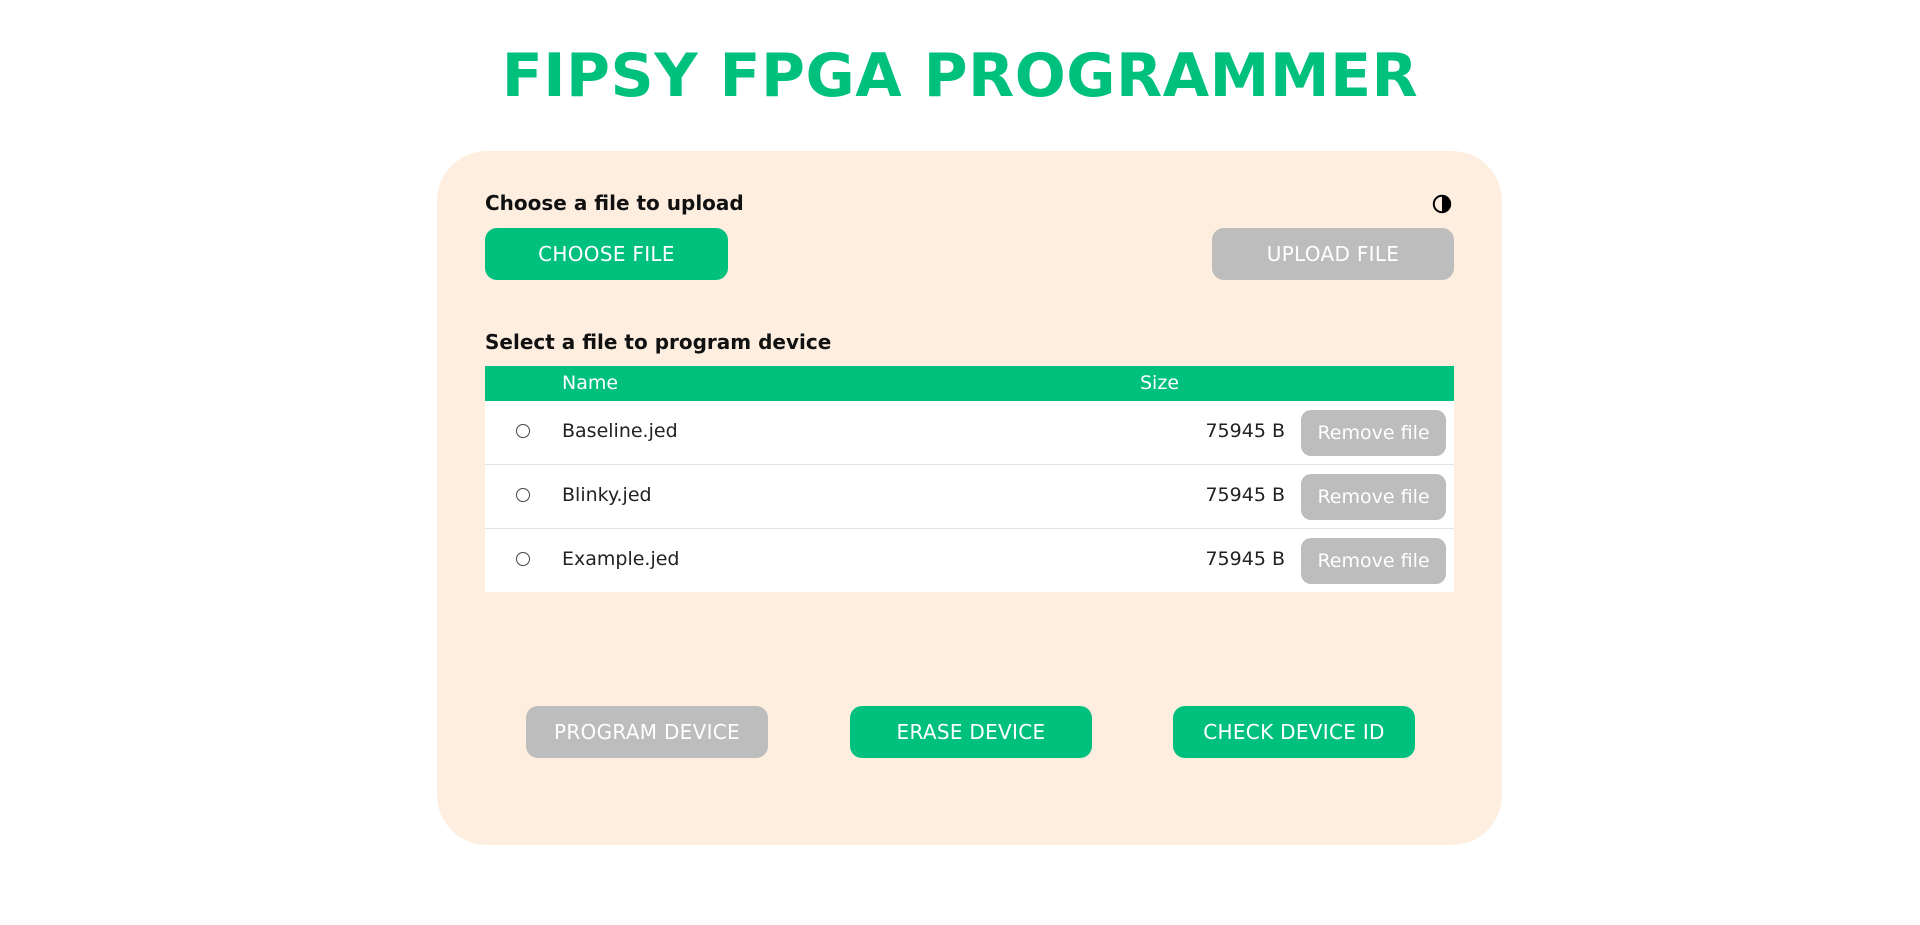 Image resolution: width=1920 pixels, height=925 pixels. Describe the element at coordinates (590, 383) in the screenshot. I see `column-header-name: Name` at that location.